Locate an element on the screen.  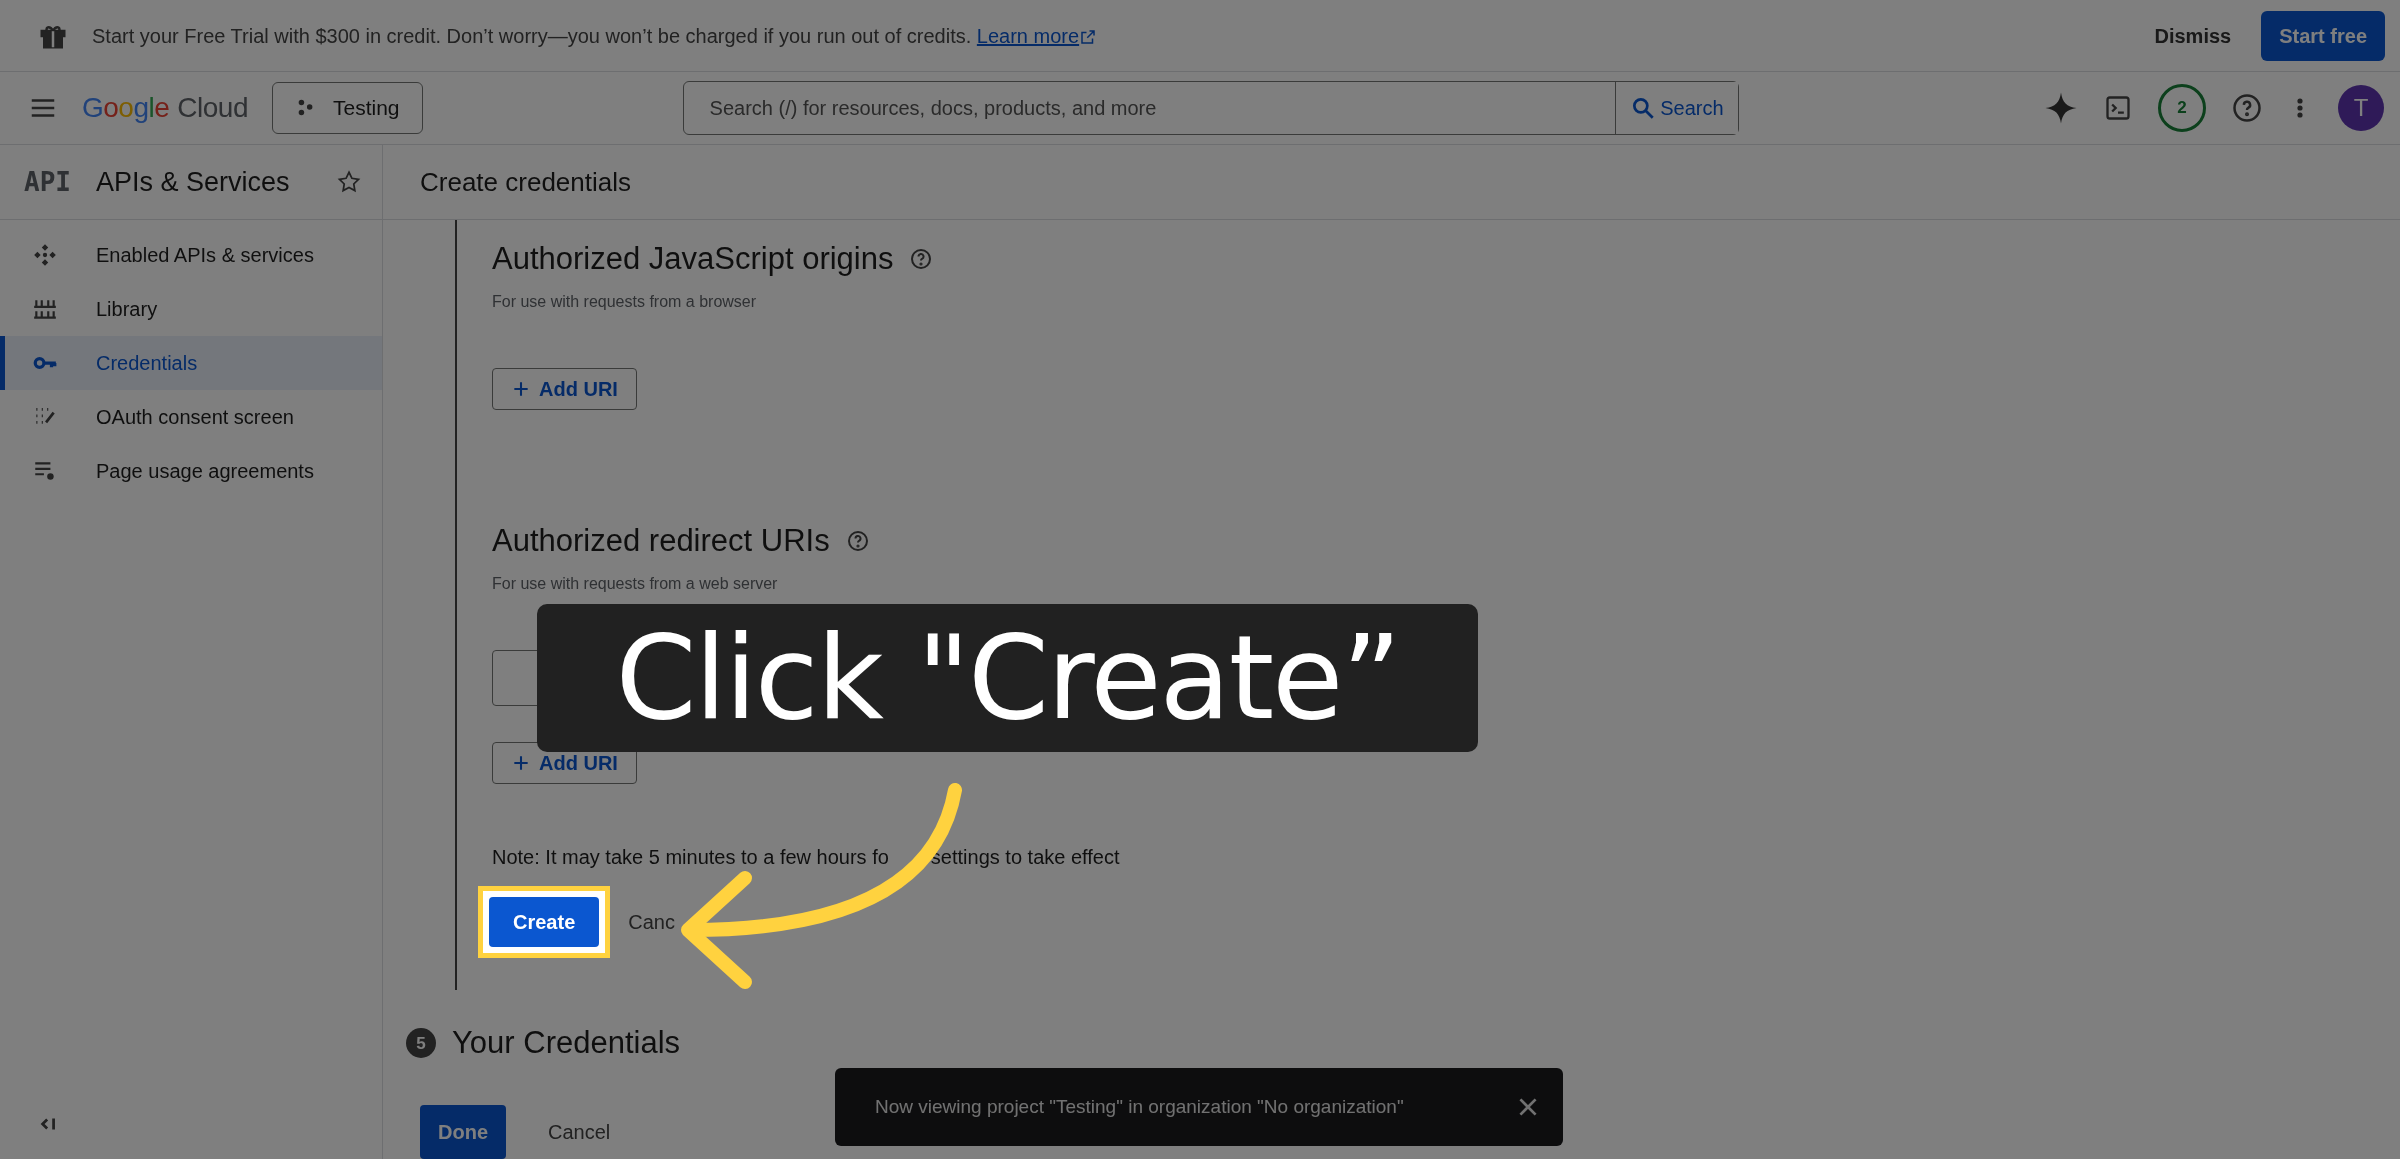
section-heading: Authorized JavaScript origins is located at coordinates (693, 259).